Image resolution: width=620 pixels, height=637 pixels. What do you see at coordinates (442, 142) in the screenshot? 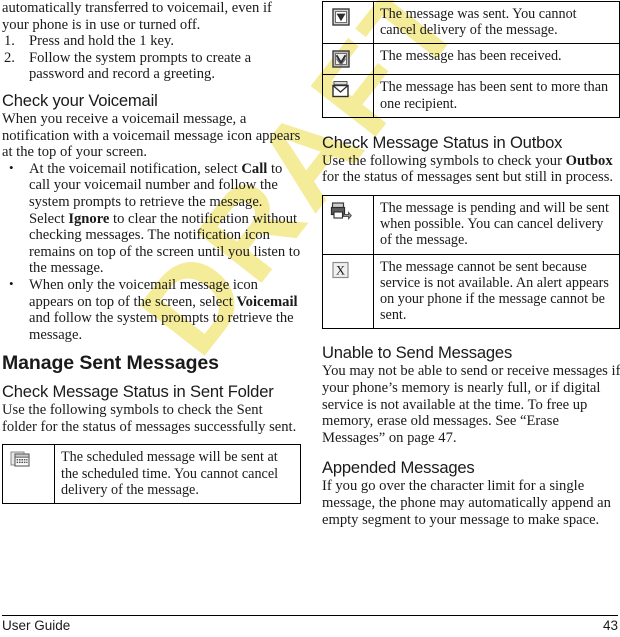
I see `heading-check-message-status-outbox: Check Message Status in Outbox` at bounding box center [442, 142].